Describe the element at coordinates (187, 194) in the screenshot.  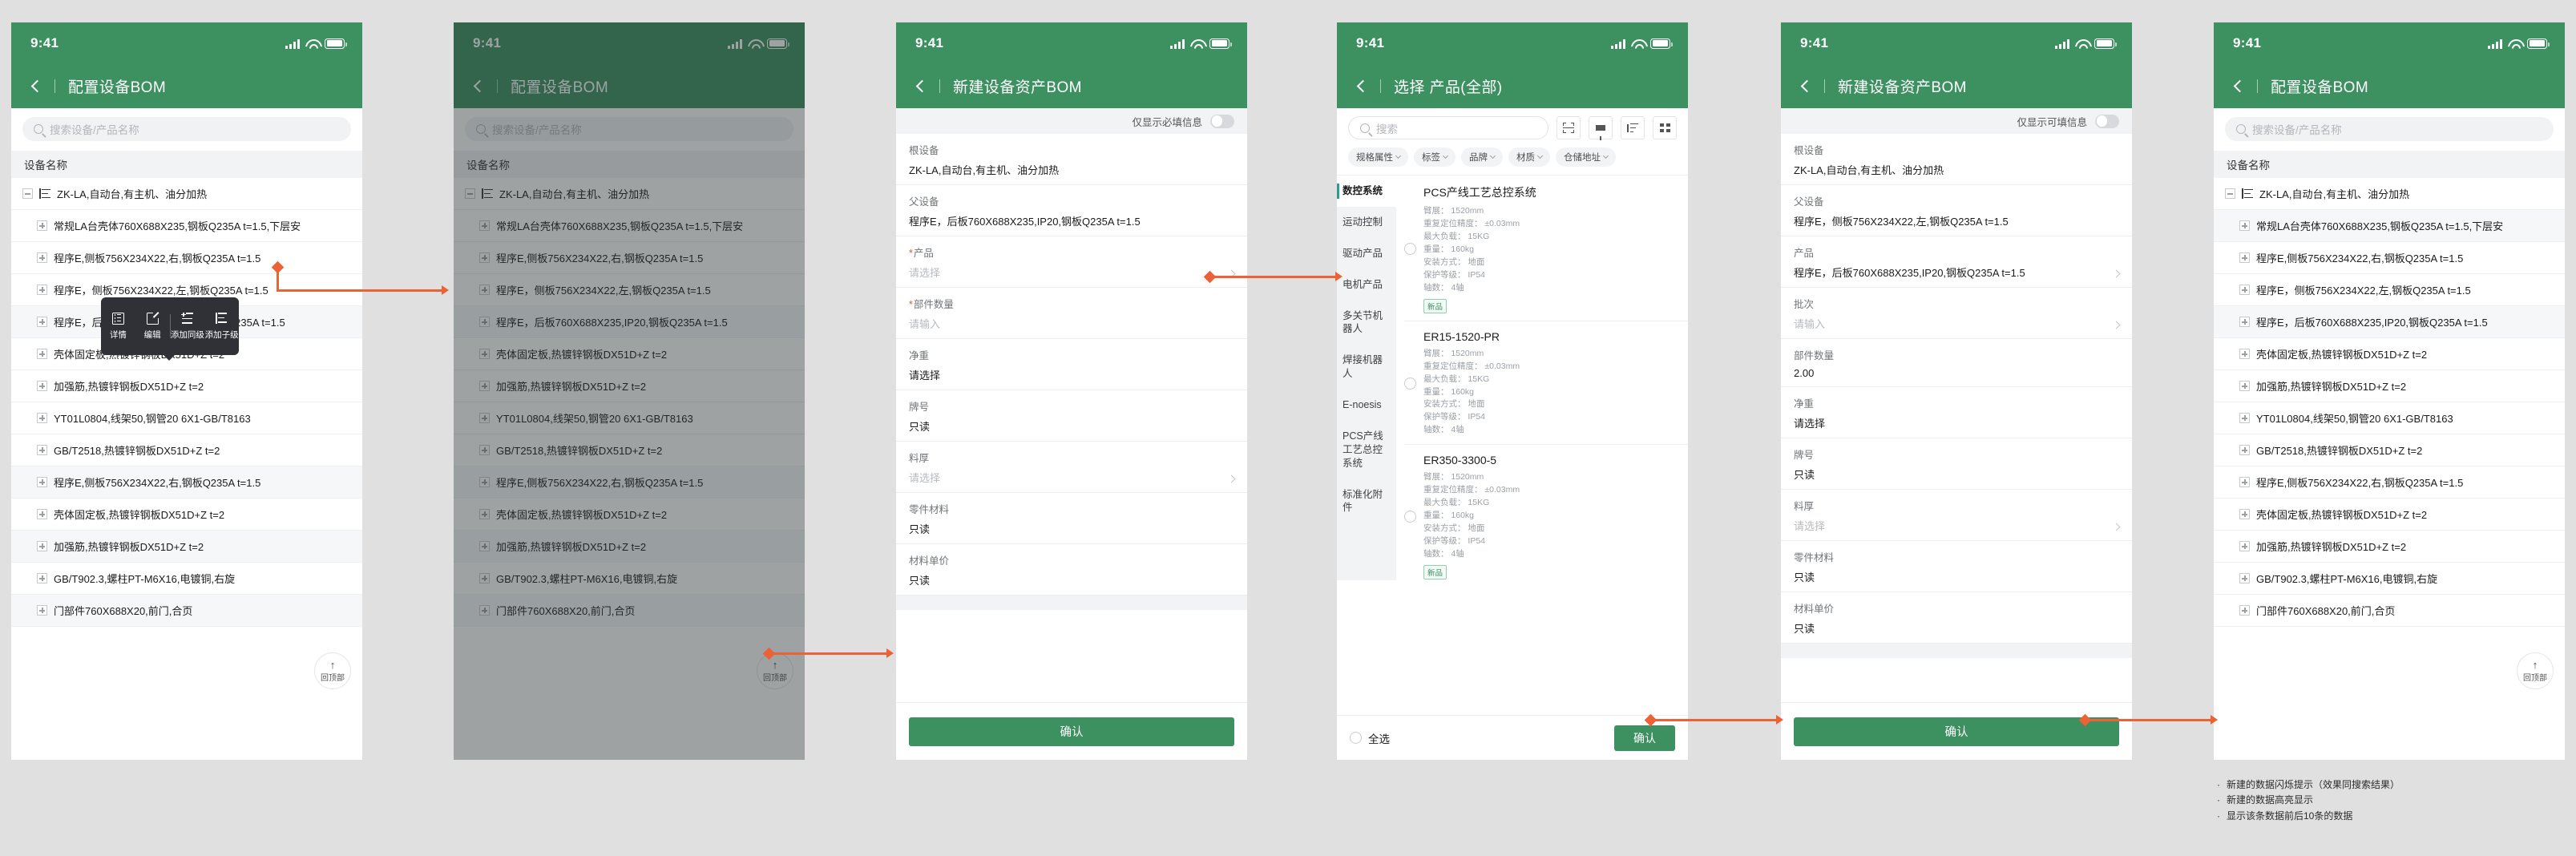
I see `bom-tree-row: ZK-LA,自动台,有主机、油分加热` at that location.